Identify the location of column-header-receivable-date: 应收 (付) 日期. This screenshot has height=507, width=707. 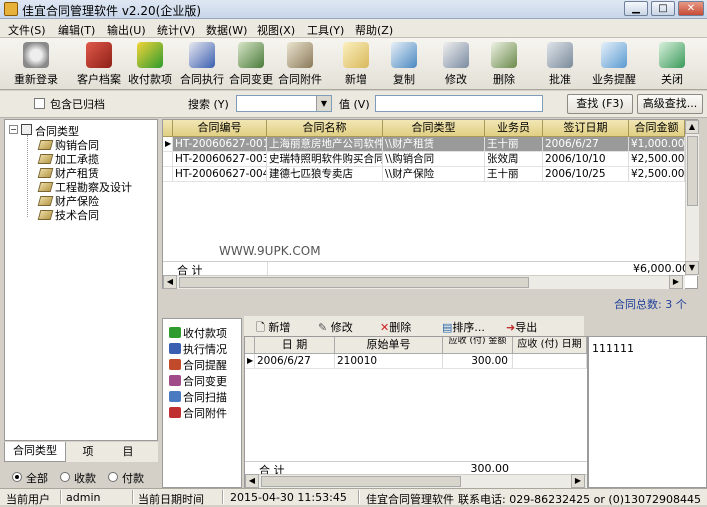
(550, 345).